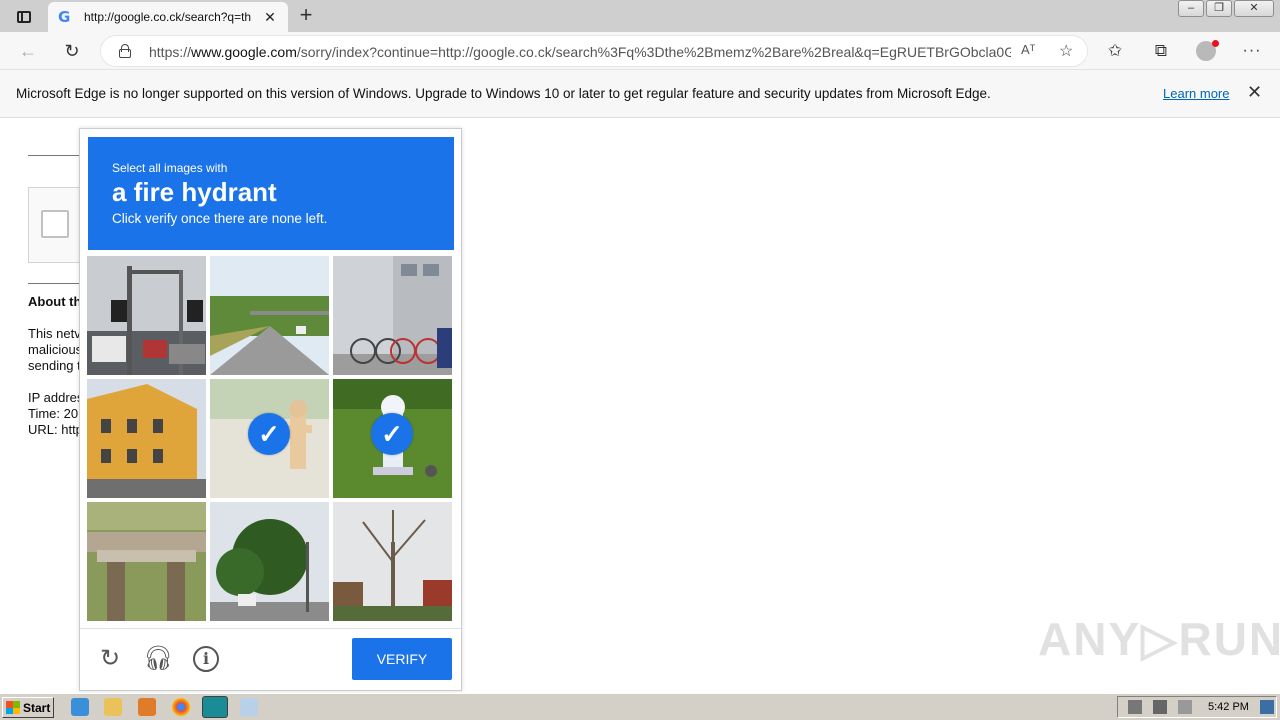  I want to click on tab-title: http://google.co.ck/search?q=th, so click(168, 17).